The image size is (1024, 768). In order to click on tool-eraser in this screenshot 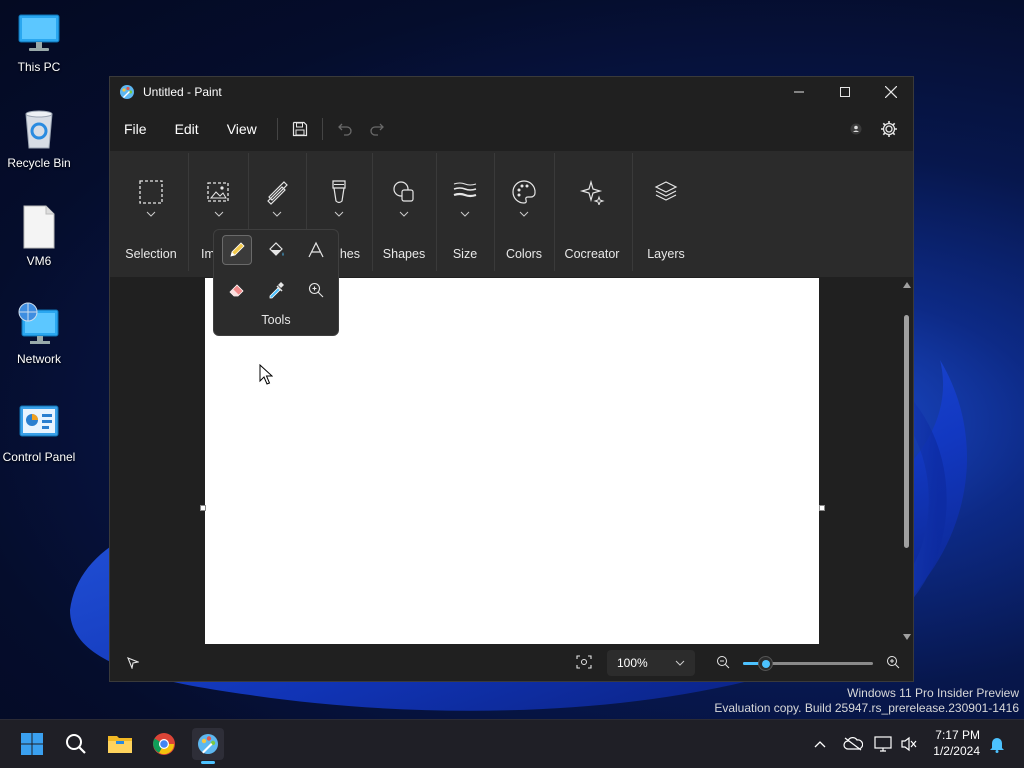, I will do `click(237, 290)`.